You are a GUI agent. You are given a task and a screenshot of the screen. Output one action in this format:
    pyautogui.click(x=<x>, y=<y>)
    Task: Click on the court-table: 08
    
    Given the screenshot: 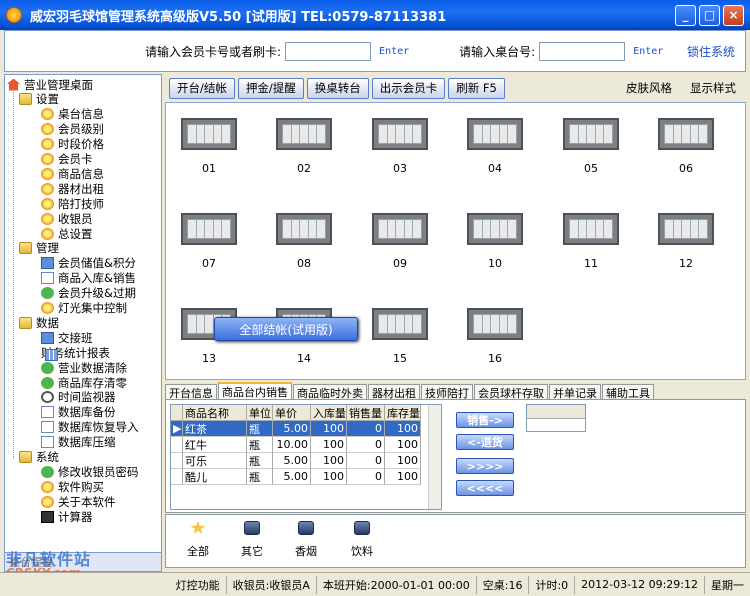 What is the action you would take?
    pyautogui.click(x=304, y=241)
    